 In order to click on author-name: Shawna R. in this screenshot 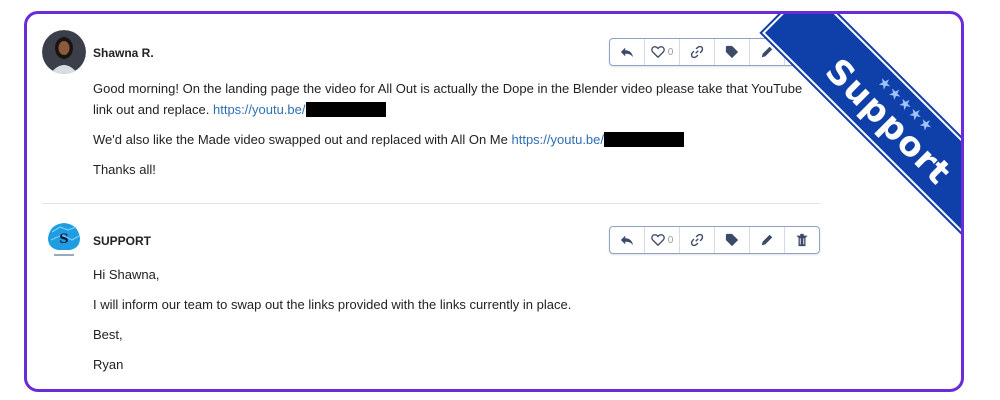, I will do `click(123, 53)`.